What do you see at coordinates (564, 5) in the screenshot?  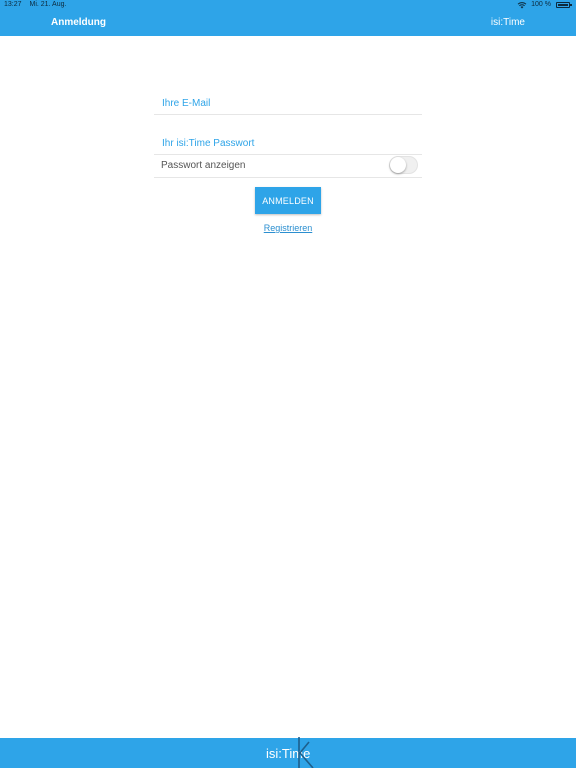 I see `battery-icon` at bounding box center [564, 5].